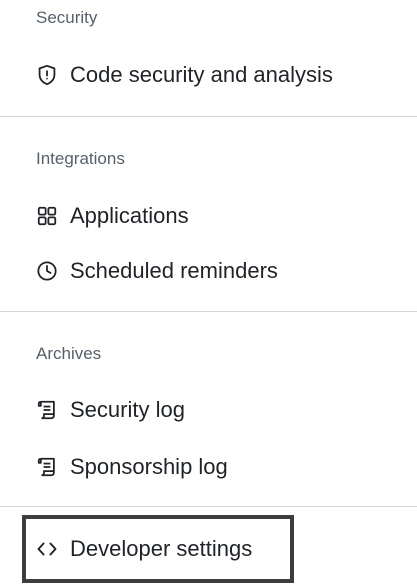  I want to click on sidebar-item-label: Security log, so click(127, 409).